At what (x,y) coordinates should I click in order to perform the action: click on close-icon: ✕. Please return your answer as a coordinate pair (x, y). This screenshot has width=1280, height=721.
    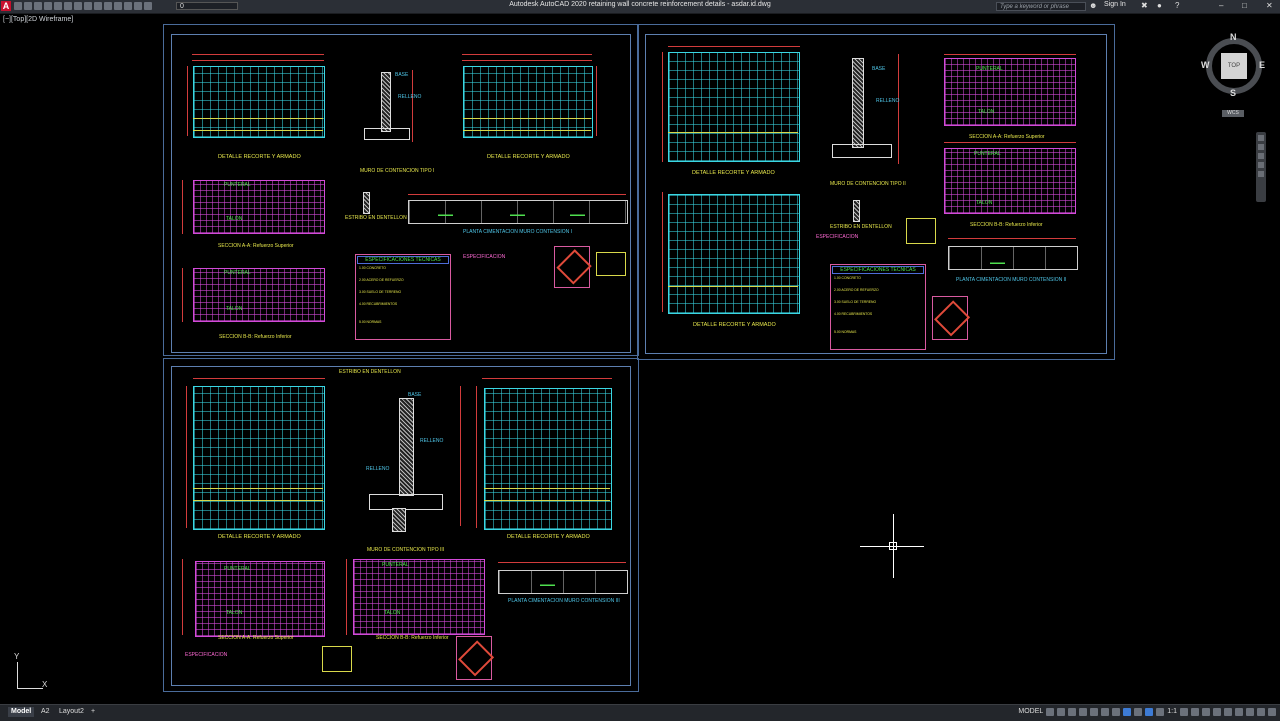
    Looking at the image, I should click on (1269, 5).